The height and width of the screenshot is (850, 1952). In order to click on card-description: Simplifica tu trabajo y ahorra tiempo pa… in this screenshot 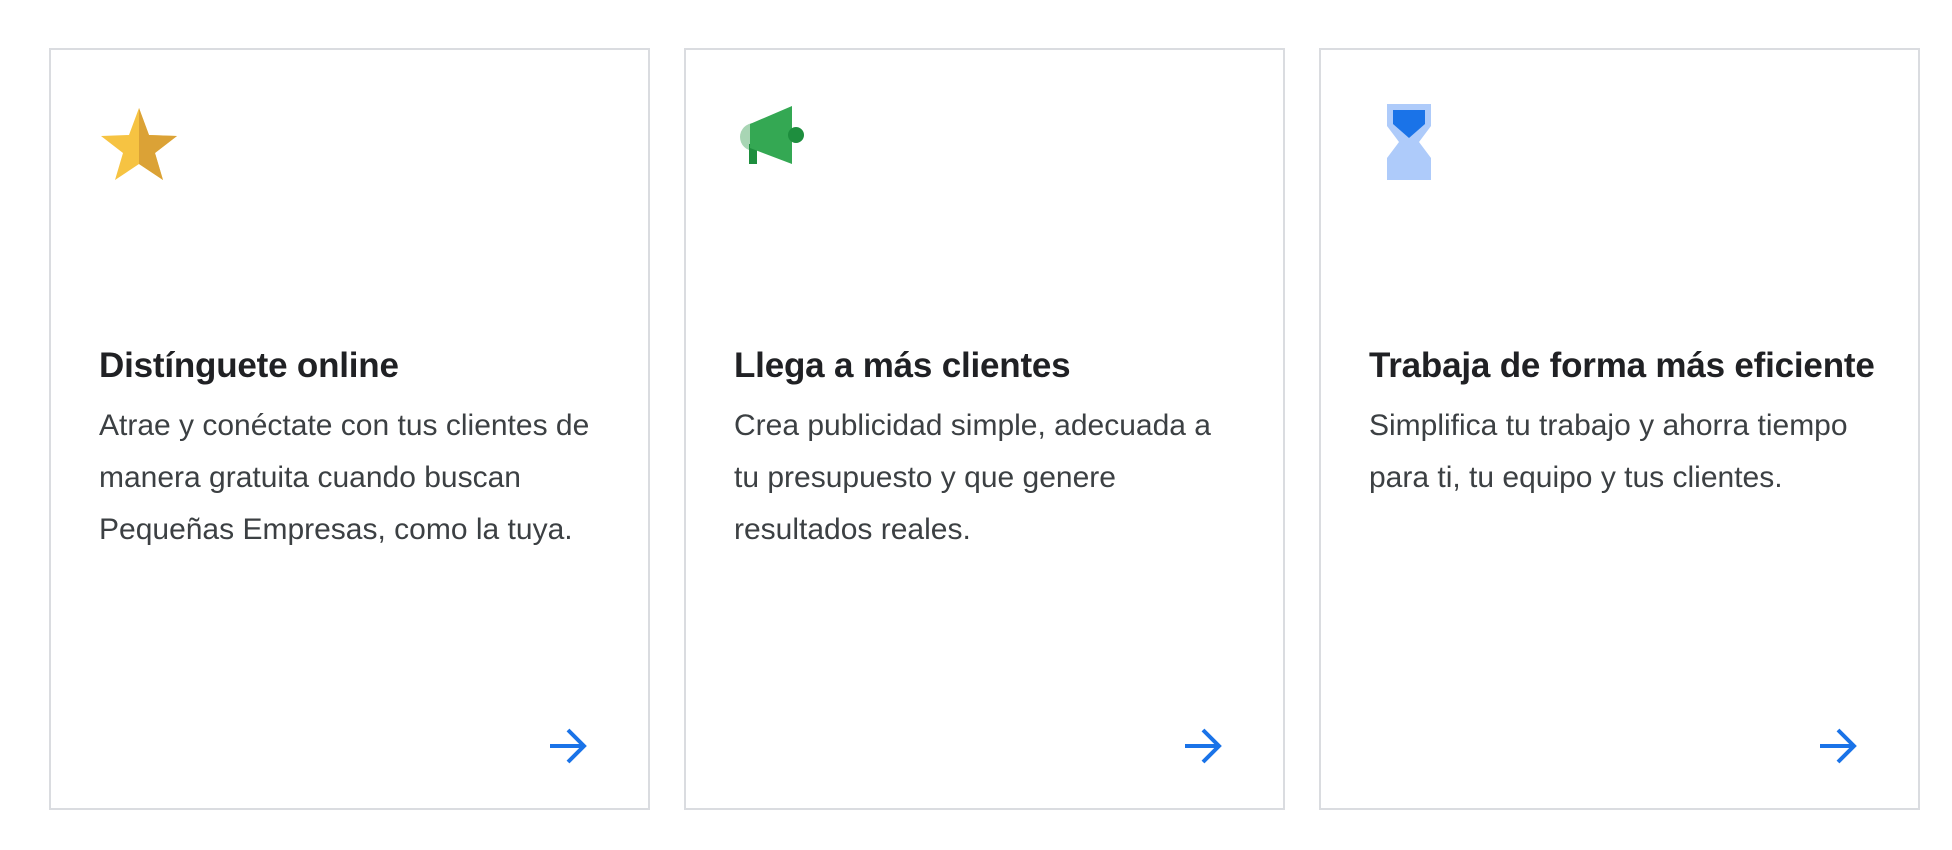, I will do `click(1608, 451)`.